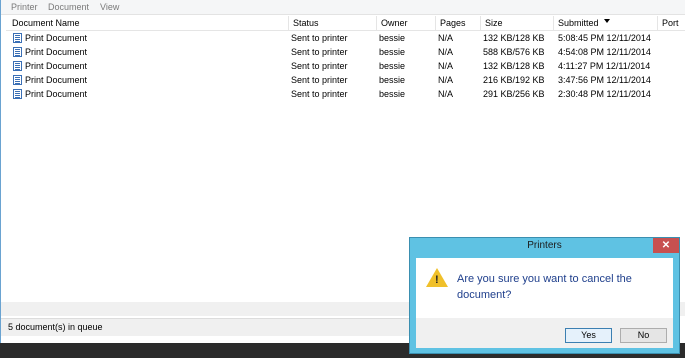 Image resolution: width=685 pixels, height=358 pixels. Describe the element at coordinates (643, 335) in the screenshot. I see `no-button: No` at that location.